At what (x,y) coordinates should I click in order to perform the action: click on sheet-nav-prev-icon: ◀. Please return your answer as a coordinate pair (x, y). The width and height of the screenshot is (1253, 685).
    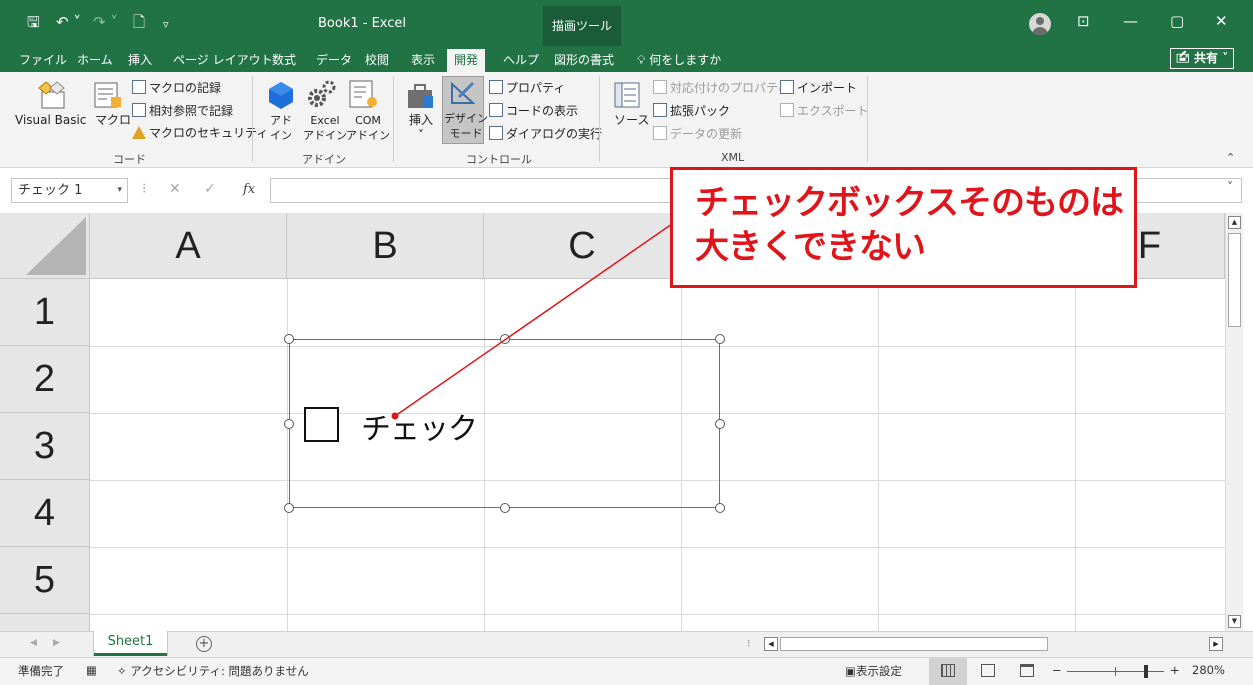
    Looking at the image, I should click on (33, 643).